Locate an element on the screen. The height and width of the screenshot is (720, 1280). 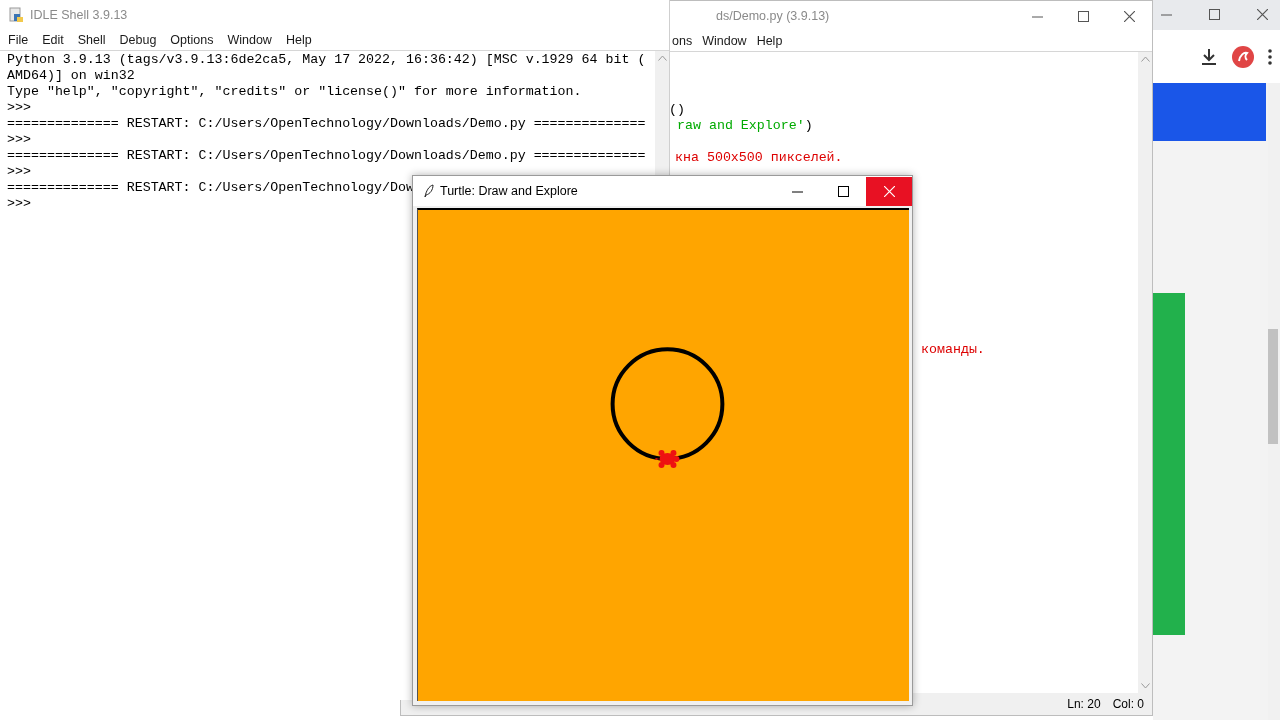
column-number: Col: 0 is located at coordinates (1128, 704).